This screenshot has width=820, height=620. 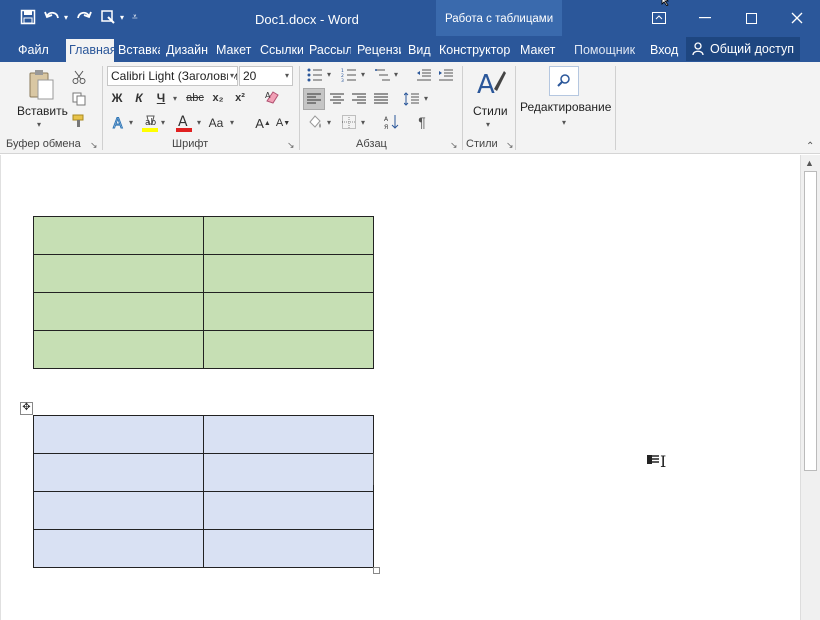 I want to click on change-case-icon: Aa, so click(x=216, y=123).